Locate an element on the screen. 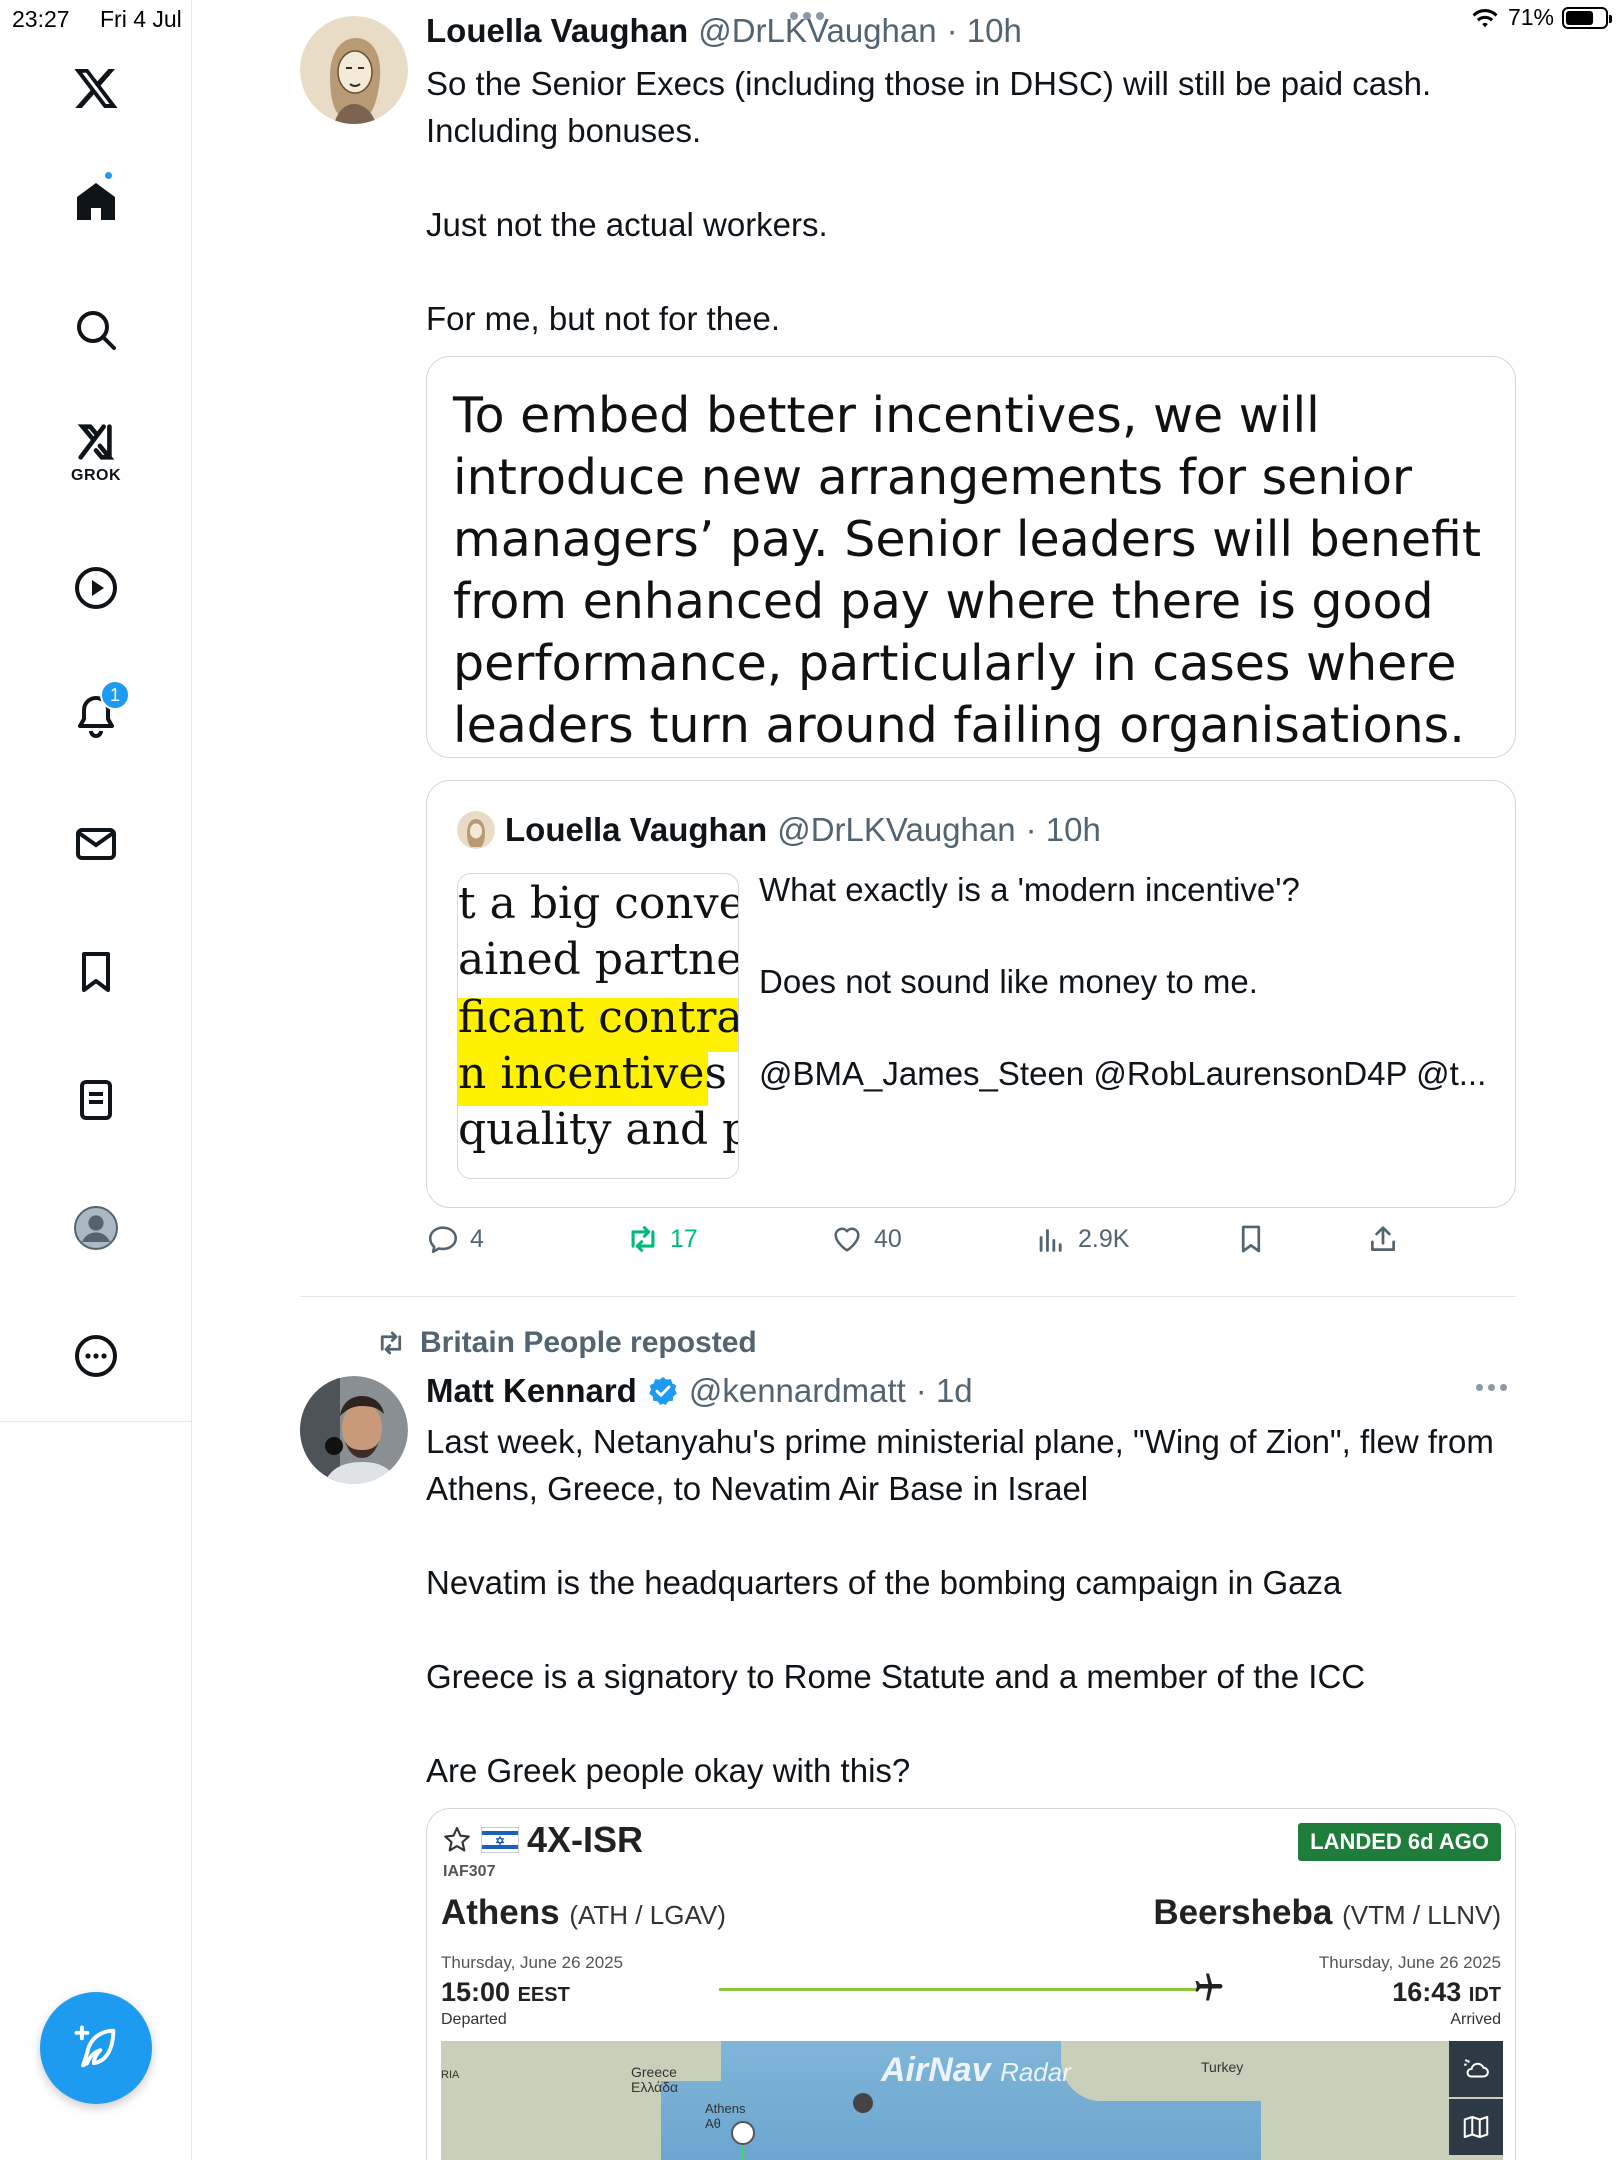 The width and height of the screenshot is (1620, 2160). tweet-time: · 1d is located at coordinates (944, 1391).